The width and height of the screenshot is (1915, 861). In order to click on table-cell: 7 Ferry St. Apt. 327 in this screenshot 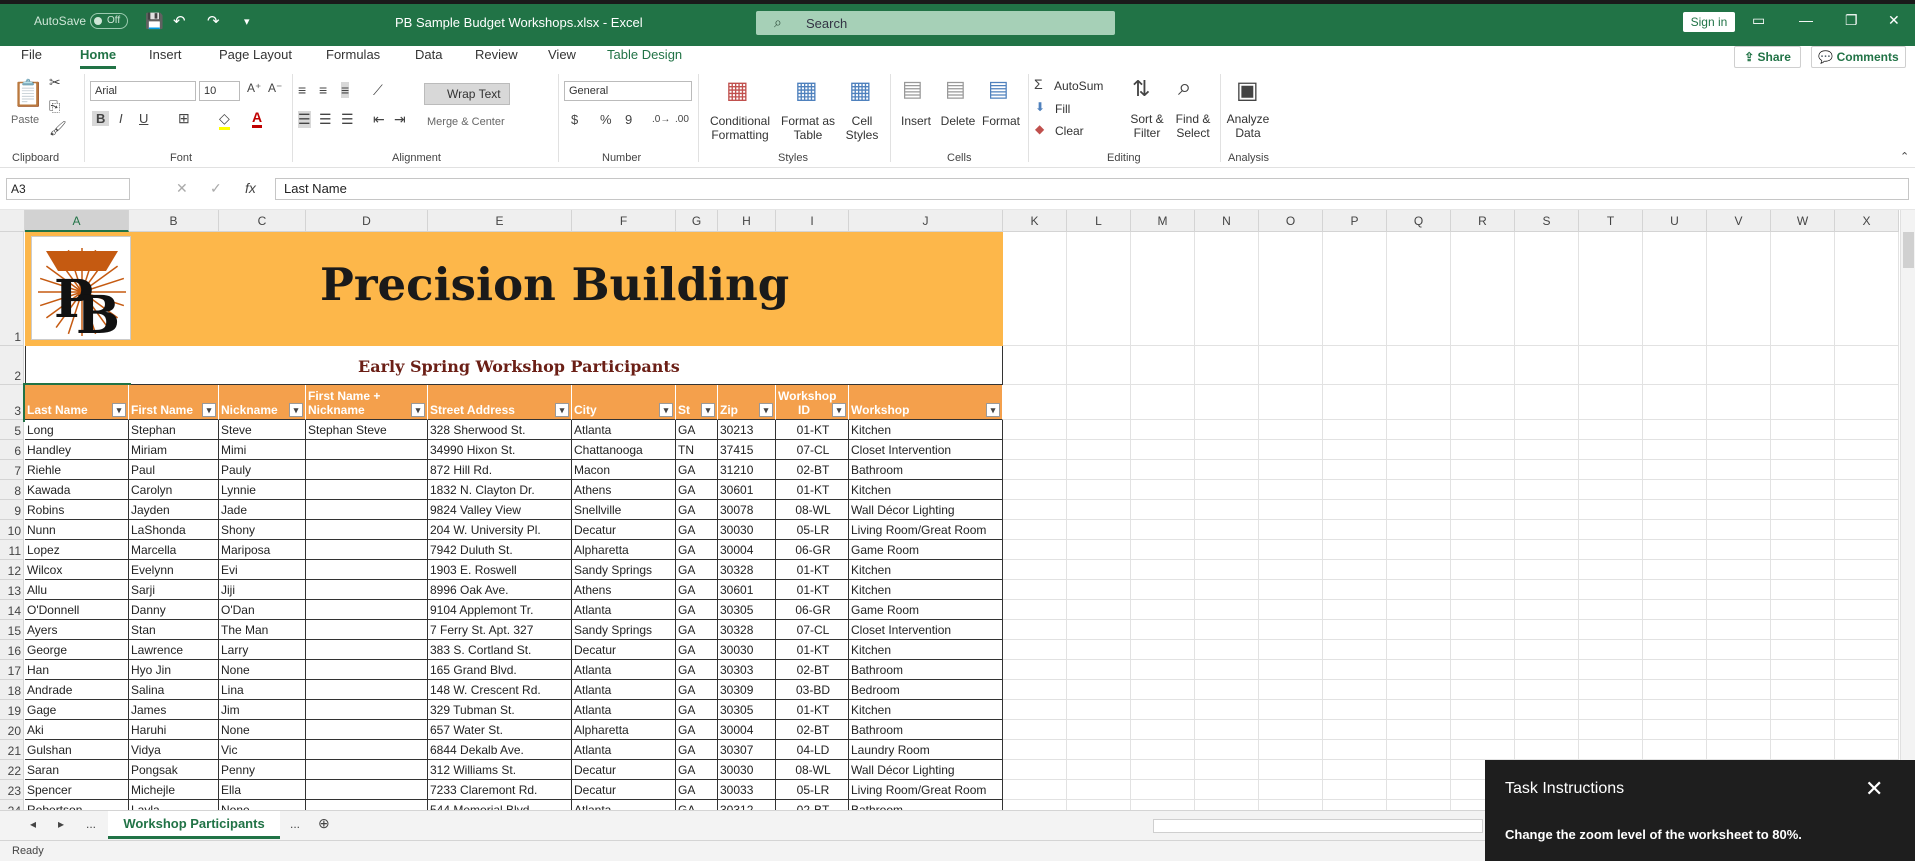, I will do `click(500, 630)`.